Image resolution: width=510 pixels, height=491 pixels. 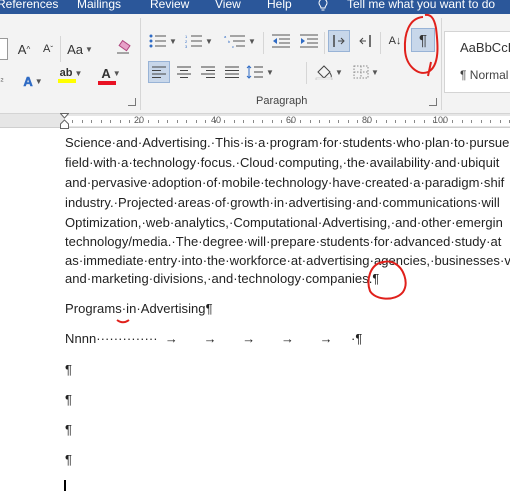 I want to click on line-spacing-button: ▼, so click(x=260, y=72).